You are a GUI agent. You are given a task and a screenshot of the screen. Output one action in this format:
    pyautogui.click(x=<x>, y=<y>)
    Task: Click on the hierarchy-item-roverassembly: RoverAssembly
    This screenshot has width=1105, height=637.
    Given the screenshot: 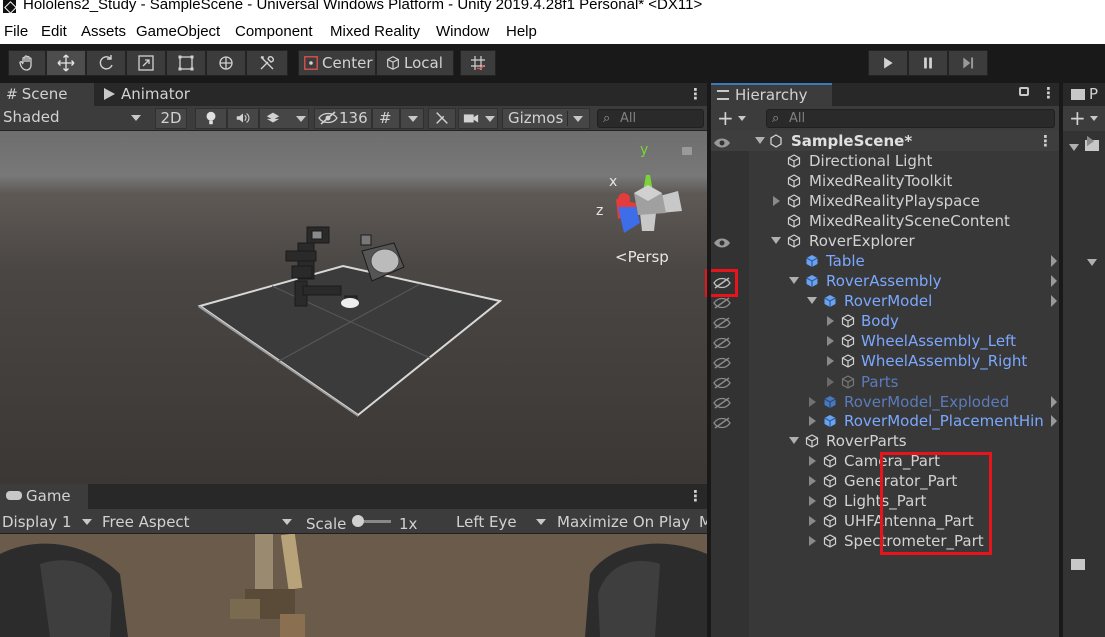 What is the action you would take?
    pyautogui.click(x=904, y=281)
    